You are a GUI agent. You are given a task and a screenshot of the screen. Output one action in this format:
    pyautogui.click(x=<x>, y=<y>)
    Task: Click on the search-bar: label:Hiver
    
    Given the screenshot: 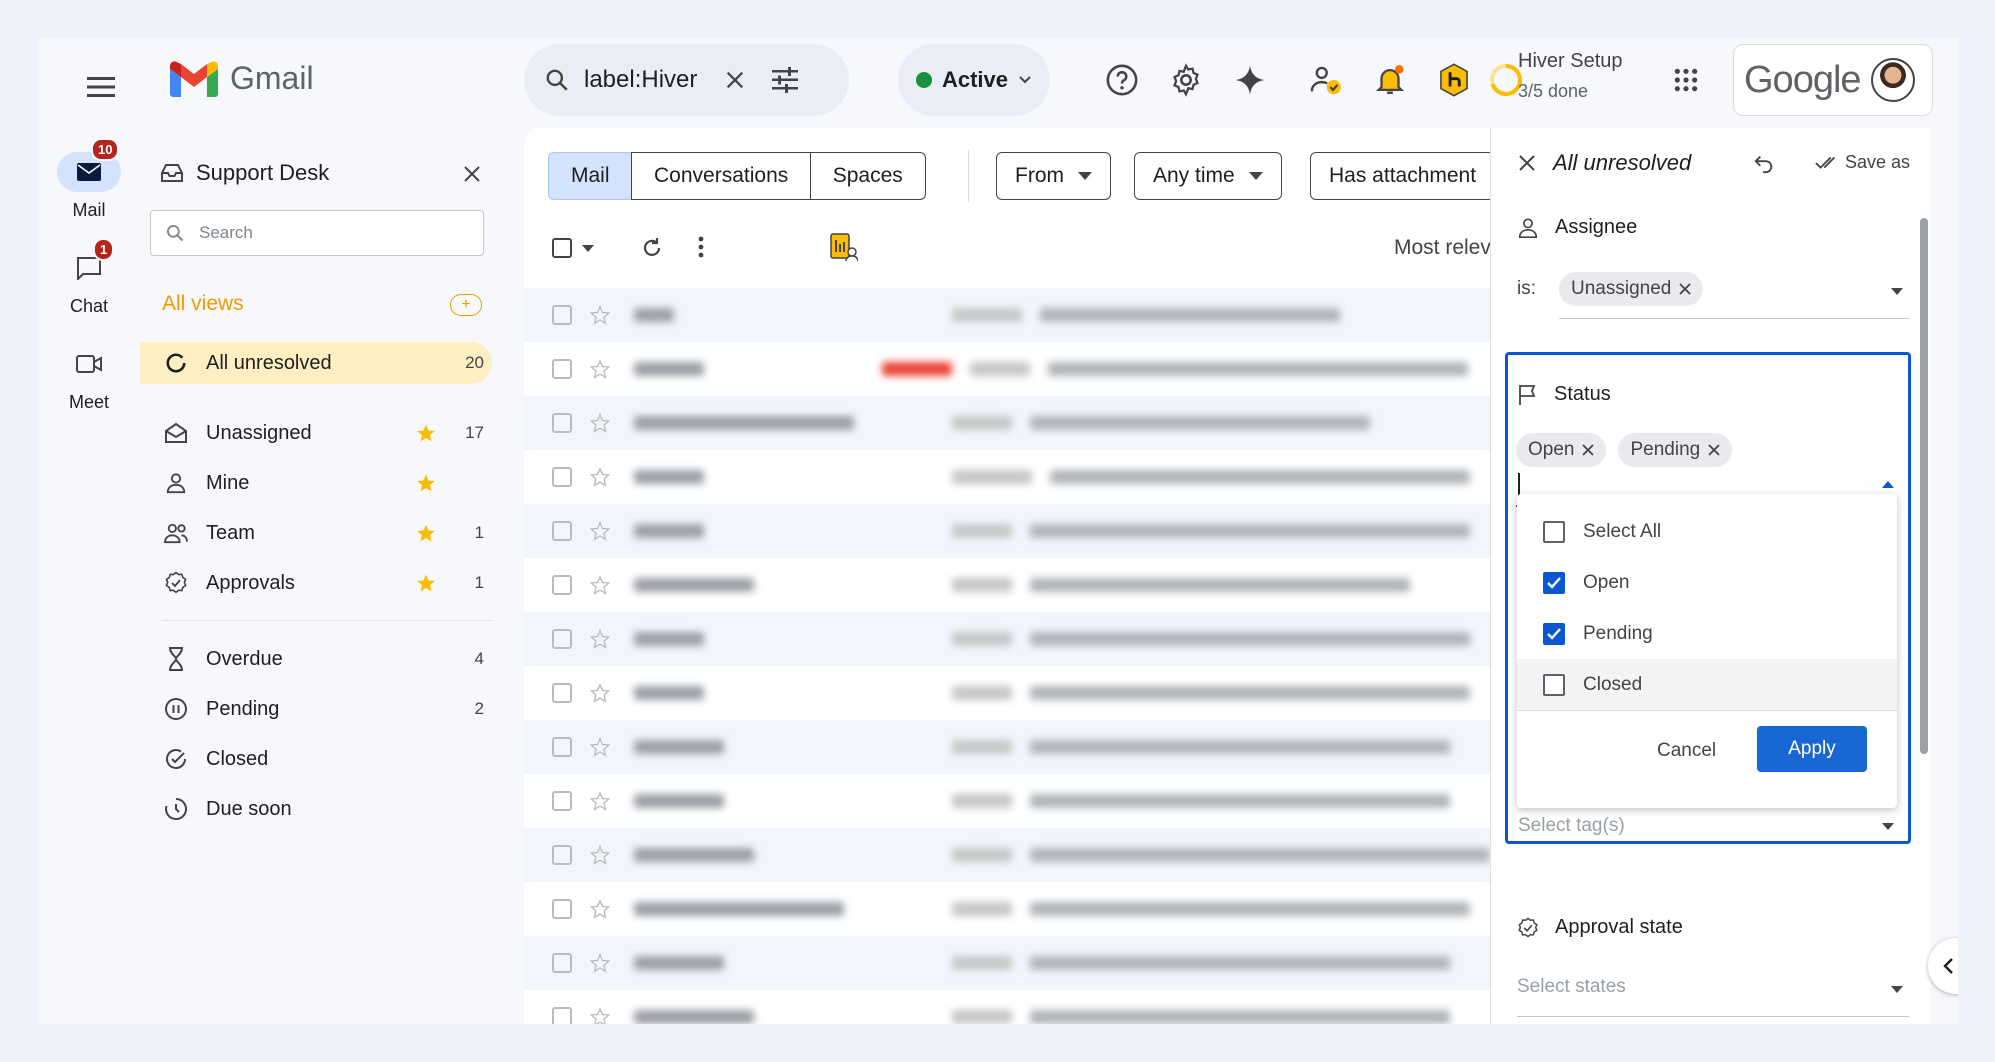 What is the action you would take?
    pyautogui.click(x=686, y=80)
    